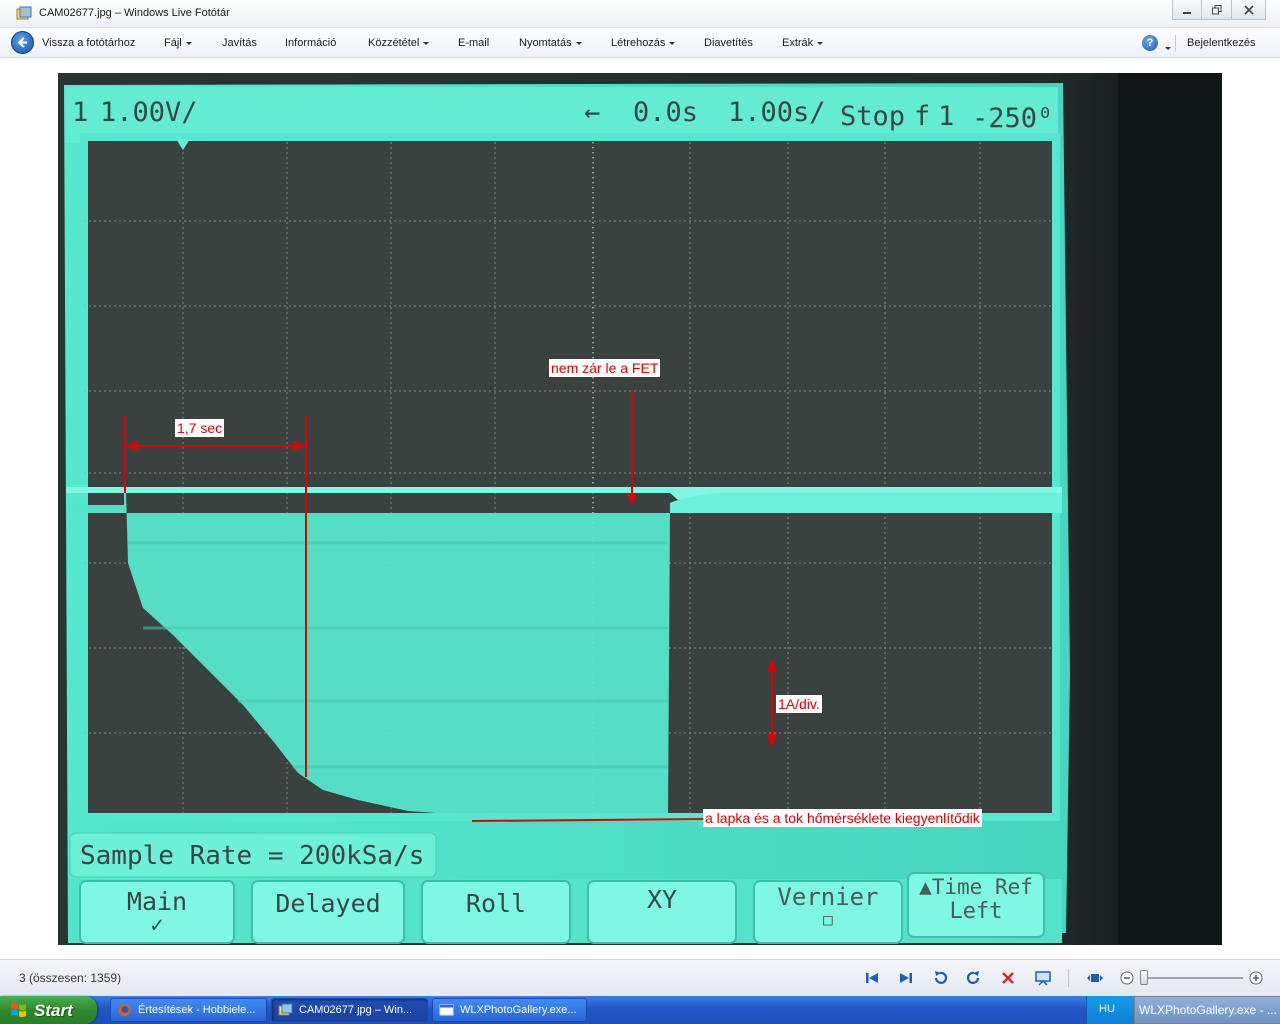 This screenshot has height=1024, width=1280. What do you see at coordinates (866, 503) in the screenshot?
I see `waveform-recovery` at bounding box center [866, 503].